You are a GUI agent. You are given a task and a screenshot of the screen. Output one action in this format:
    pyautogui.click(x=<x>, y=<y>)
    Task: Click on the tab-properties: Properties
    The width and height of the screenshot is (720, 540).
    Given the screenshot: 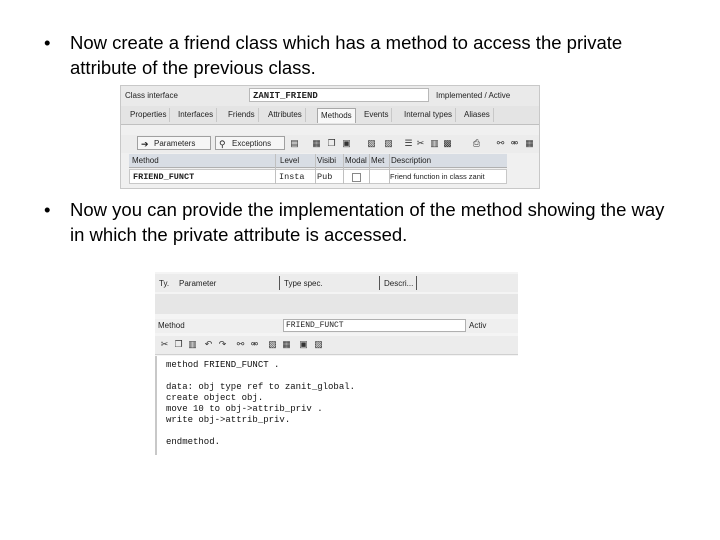 What is the action you would take?
    pyautogui.click(x=149, y=115)
    